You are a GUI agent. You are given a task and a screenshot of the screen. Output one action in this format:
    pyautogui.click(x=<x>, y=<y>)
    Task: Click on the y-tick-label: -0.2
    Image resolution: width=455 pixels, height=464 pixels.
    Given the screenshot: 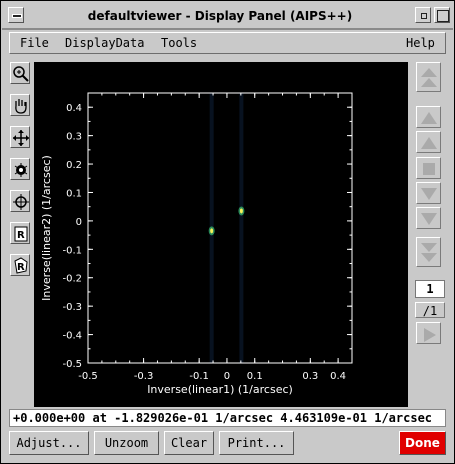 What is the action you would take?
    pyautogui.click(x=72, y=279)
    